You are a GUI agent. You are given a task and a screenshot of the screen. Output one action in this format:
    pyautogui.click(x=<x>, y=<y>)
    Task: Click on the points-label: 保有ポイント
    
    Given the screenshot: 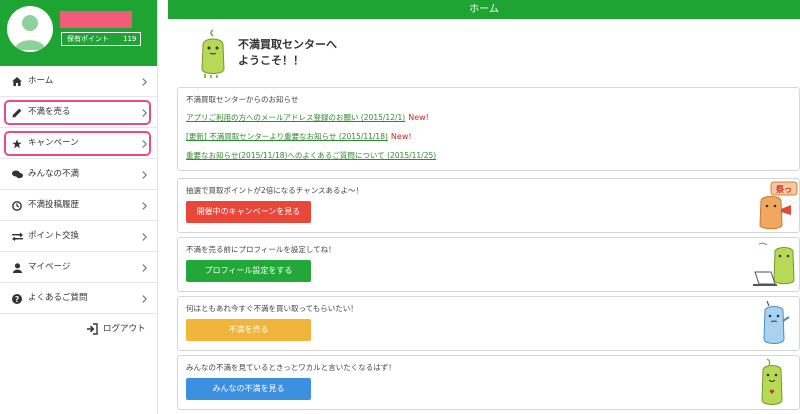 What is the action you would take?
    pyautogui.click(x=88, y=39)
    